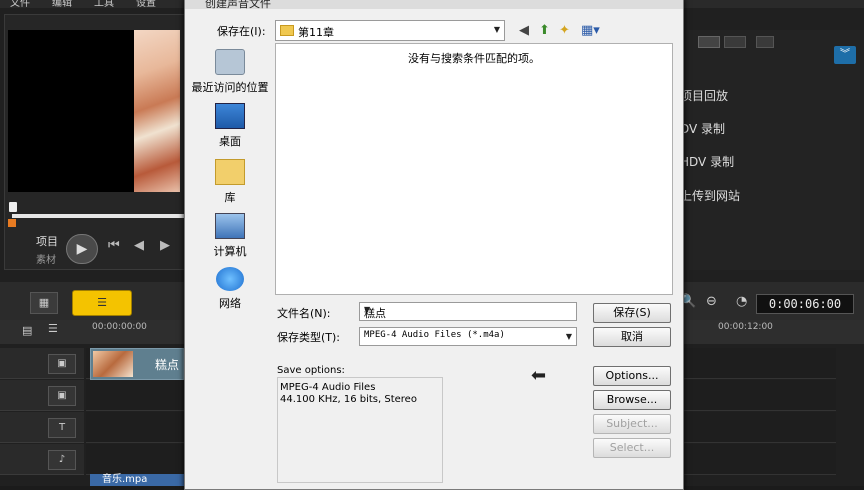 The width and height of the screenshot is (864, 490). What do you see at coordinates (46, 258) in the screenshot?
I see `mode-clip: 素材` at bounding box center [46, 258].